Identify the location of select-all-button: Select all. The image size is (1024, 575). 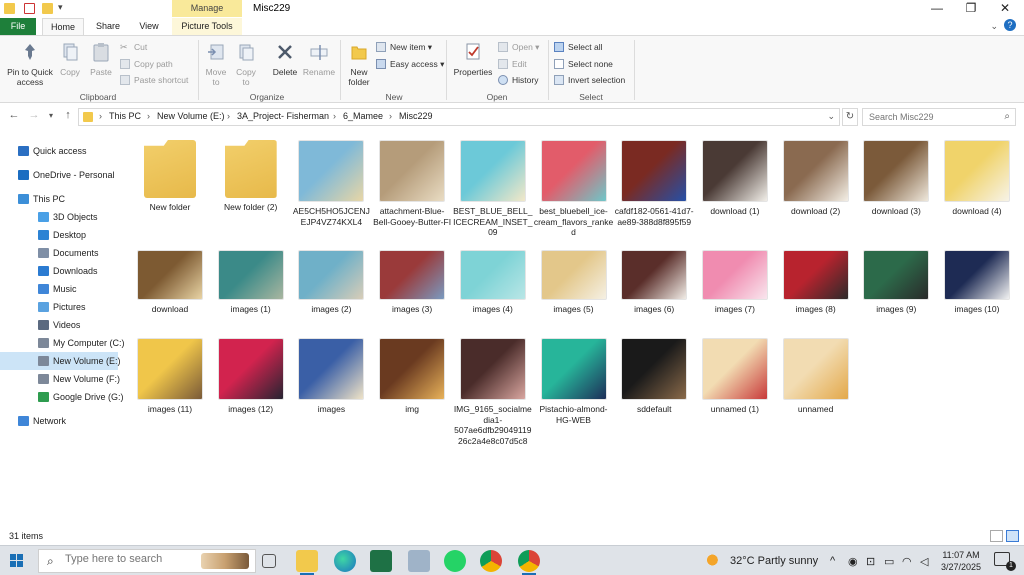
(578, 47).